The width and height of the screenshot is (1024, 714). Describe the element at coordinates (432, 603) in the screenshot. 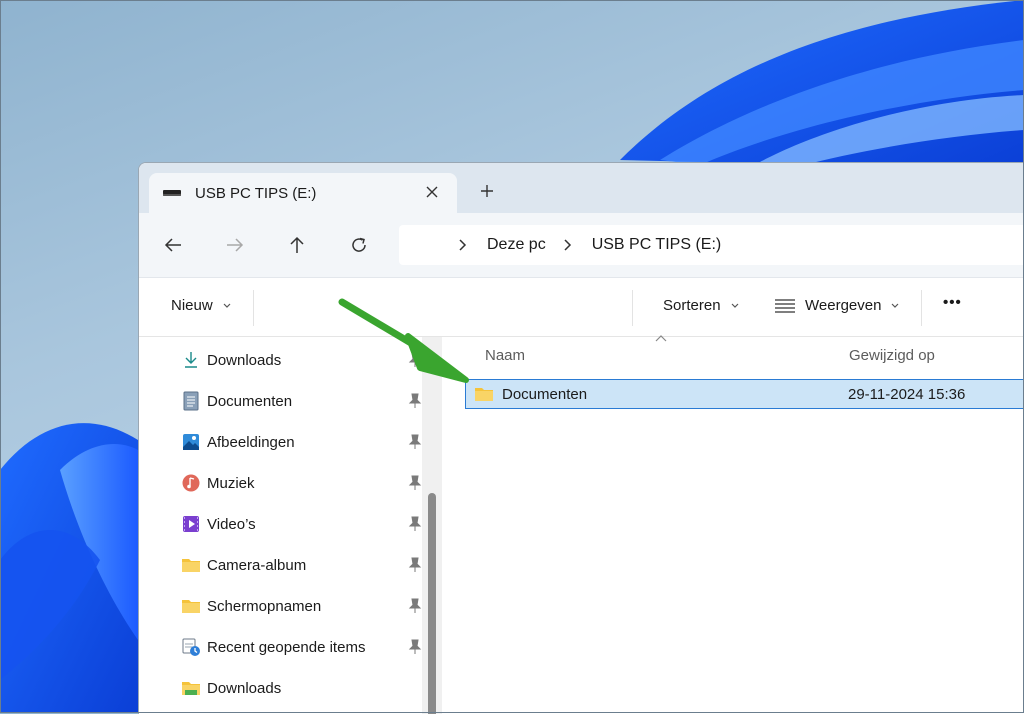

I see `scrollbar-thumb` at that location.